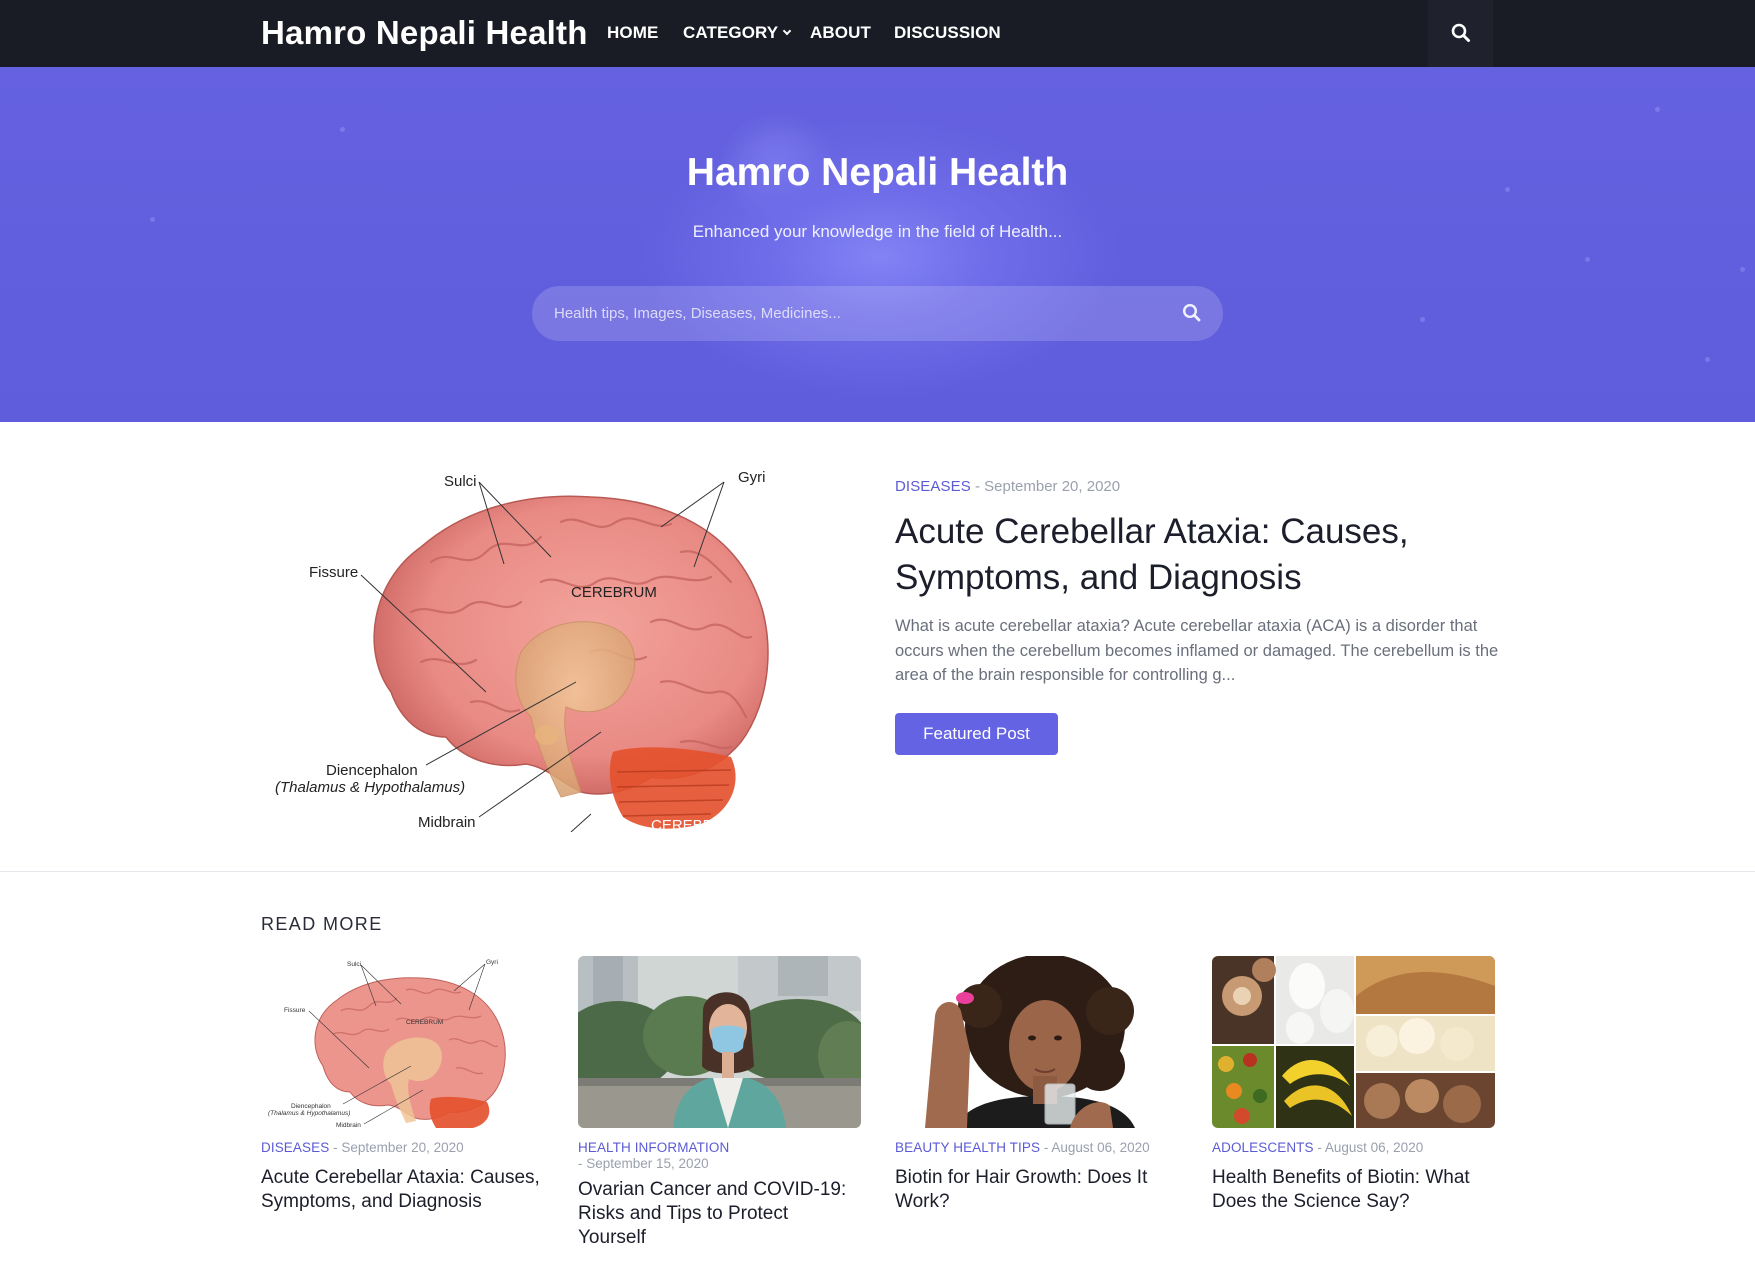 This screenshot has width=1755, height=1279. I want to click on nav-search-button, so click(1460, 33).